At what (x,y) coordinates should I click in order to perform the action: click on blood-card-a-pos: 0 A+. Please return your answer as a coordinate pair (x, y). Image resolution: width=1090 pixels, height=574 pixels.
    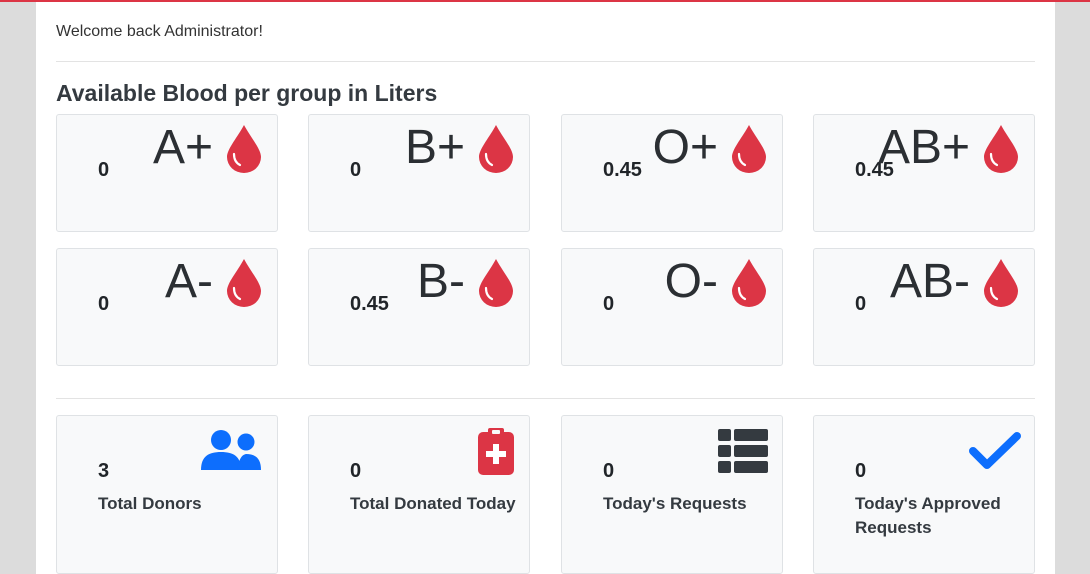
    Looking at the image, I should click on (167, 173).